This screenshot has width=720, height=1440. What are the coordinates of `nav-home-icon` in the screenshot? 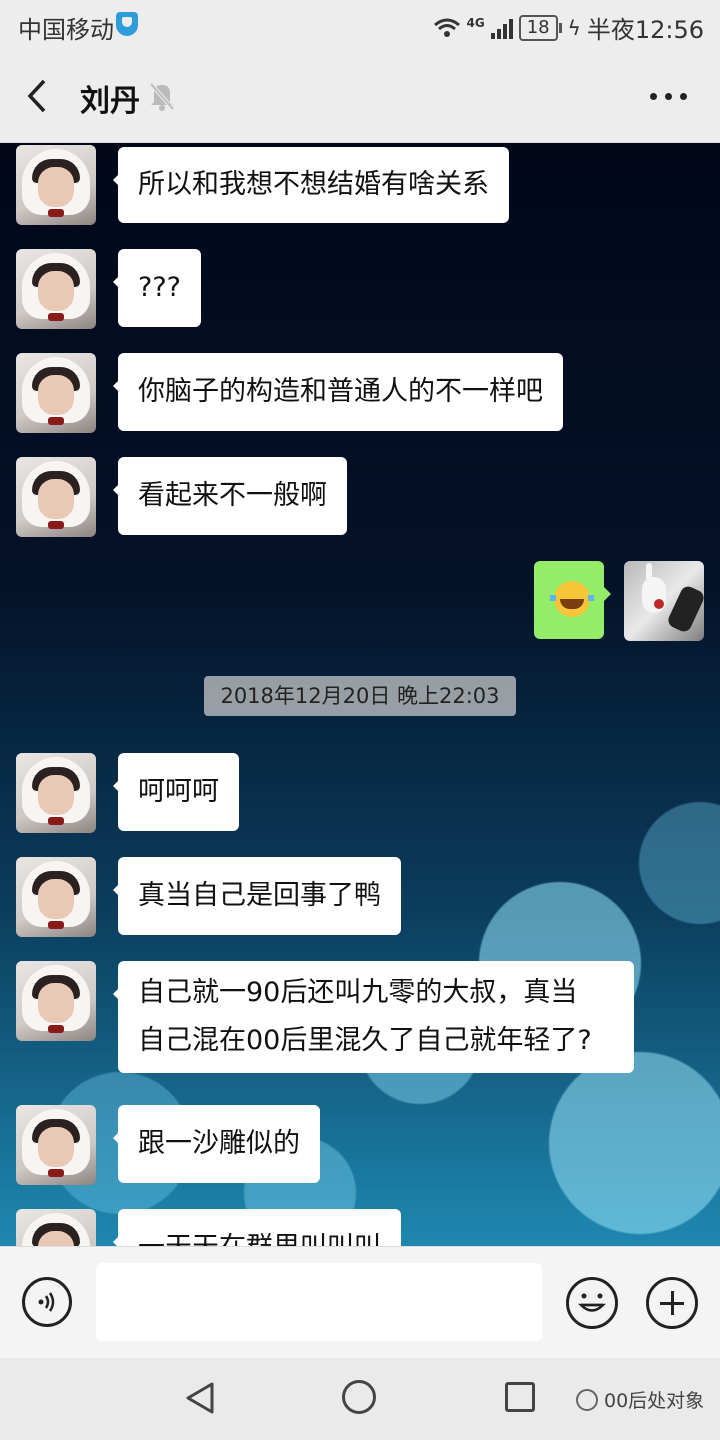 It's located at (359, 1397).